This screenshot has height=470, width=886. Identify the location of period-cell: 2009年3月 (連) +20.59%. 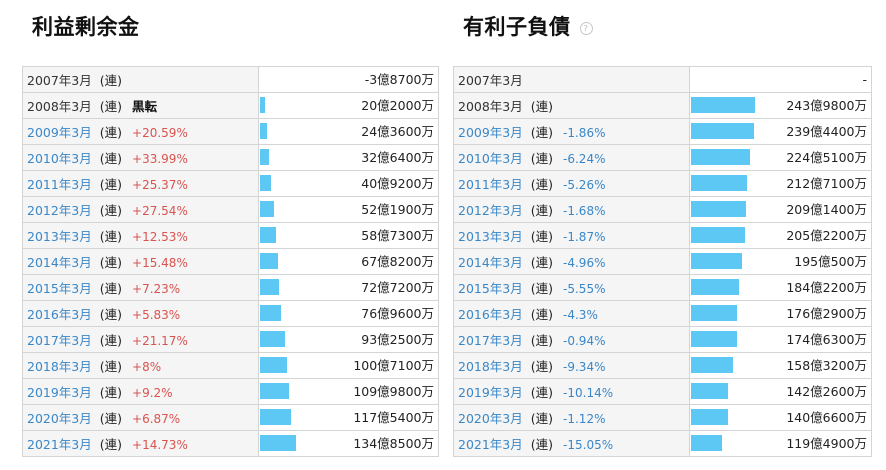
(140, 131).